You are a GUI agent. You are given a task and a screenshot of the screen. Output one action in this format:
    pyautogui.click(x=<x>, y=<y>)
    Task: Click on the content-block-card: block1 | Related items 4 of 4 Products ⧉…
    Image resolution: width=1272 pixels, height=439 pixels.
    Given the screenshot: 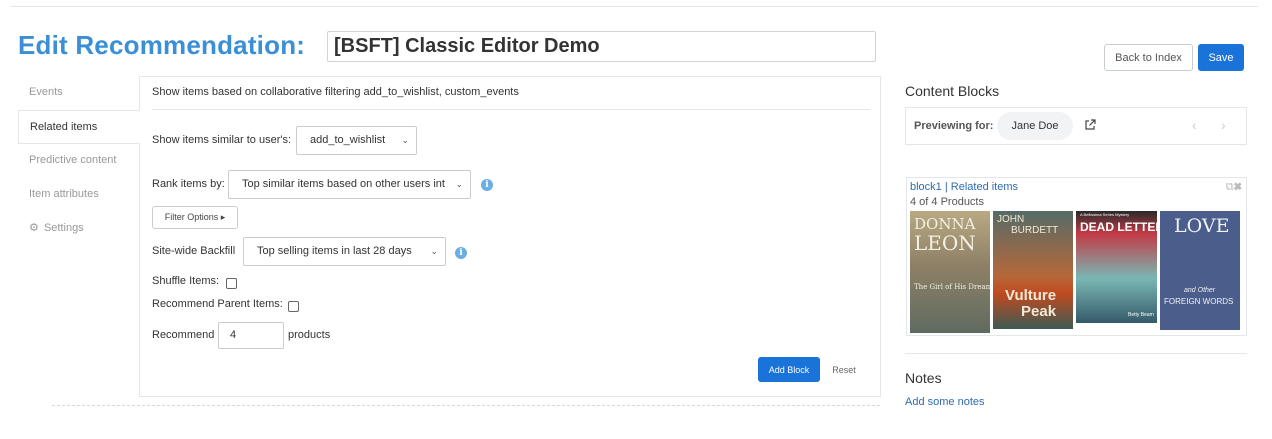 What is the action you would take?
    pyautogui.click(x=1076, y=256)
    